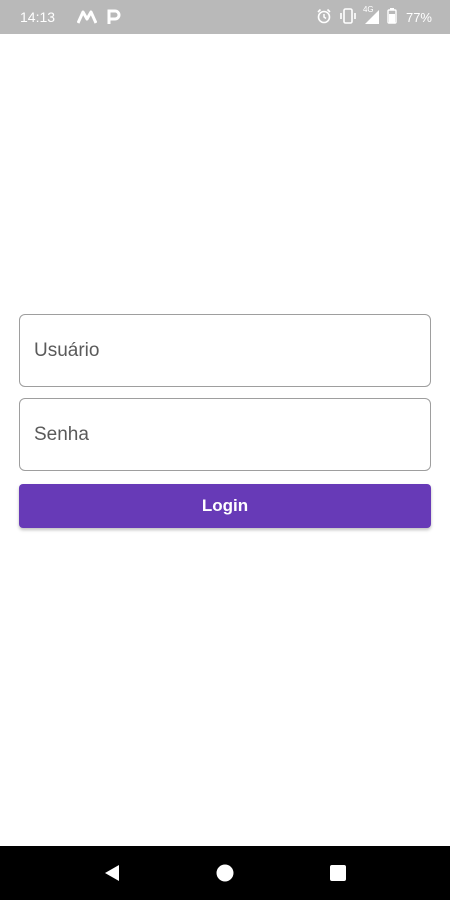 This screenshot has width=450, height=900. I want to click on status-right: 4G 77%, so click(374, 16).